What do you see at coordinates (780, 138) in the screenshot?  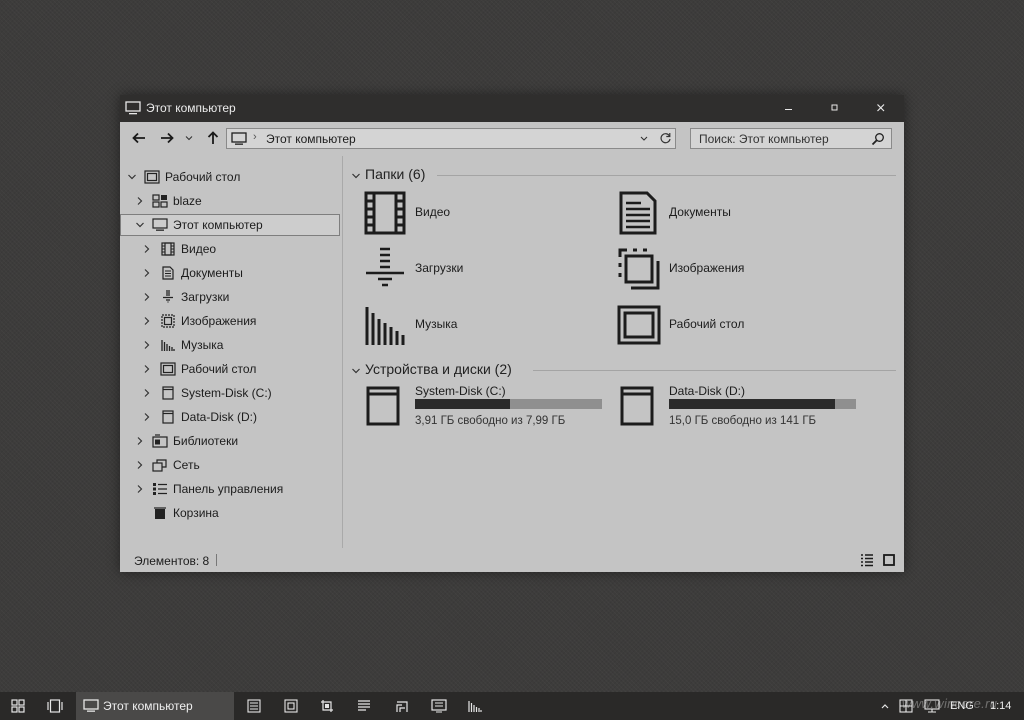 I see `search-input` at bounding box center [780, 138].